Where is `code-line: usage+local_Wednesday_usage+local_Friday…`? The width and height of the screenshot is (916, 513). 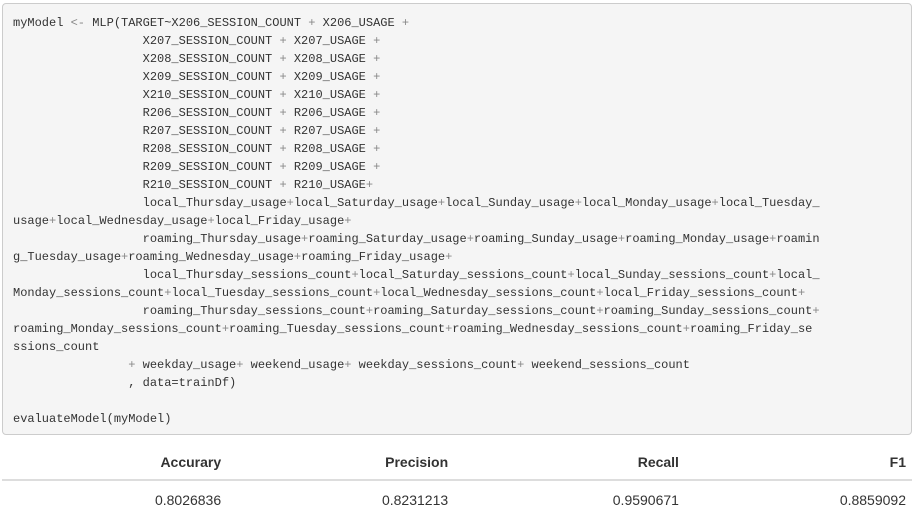
code-line: usage+local_Wednesday_usage+local_Friday… is located at coordinates (182, 221).